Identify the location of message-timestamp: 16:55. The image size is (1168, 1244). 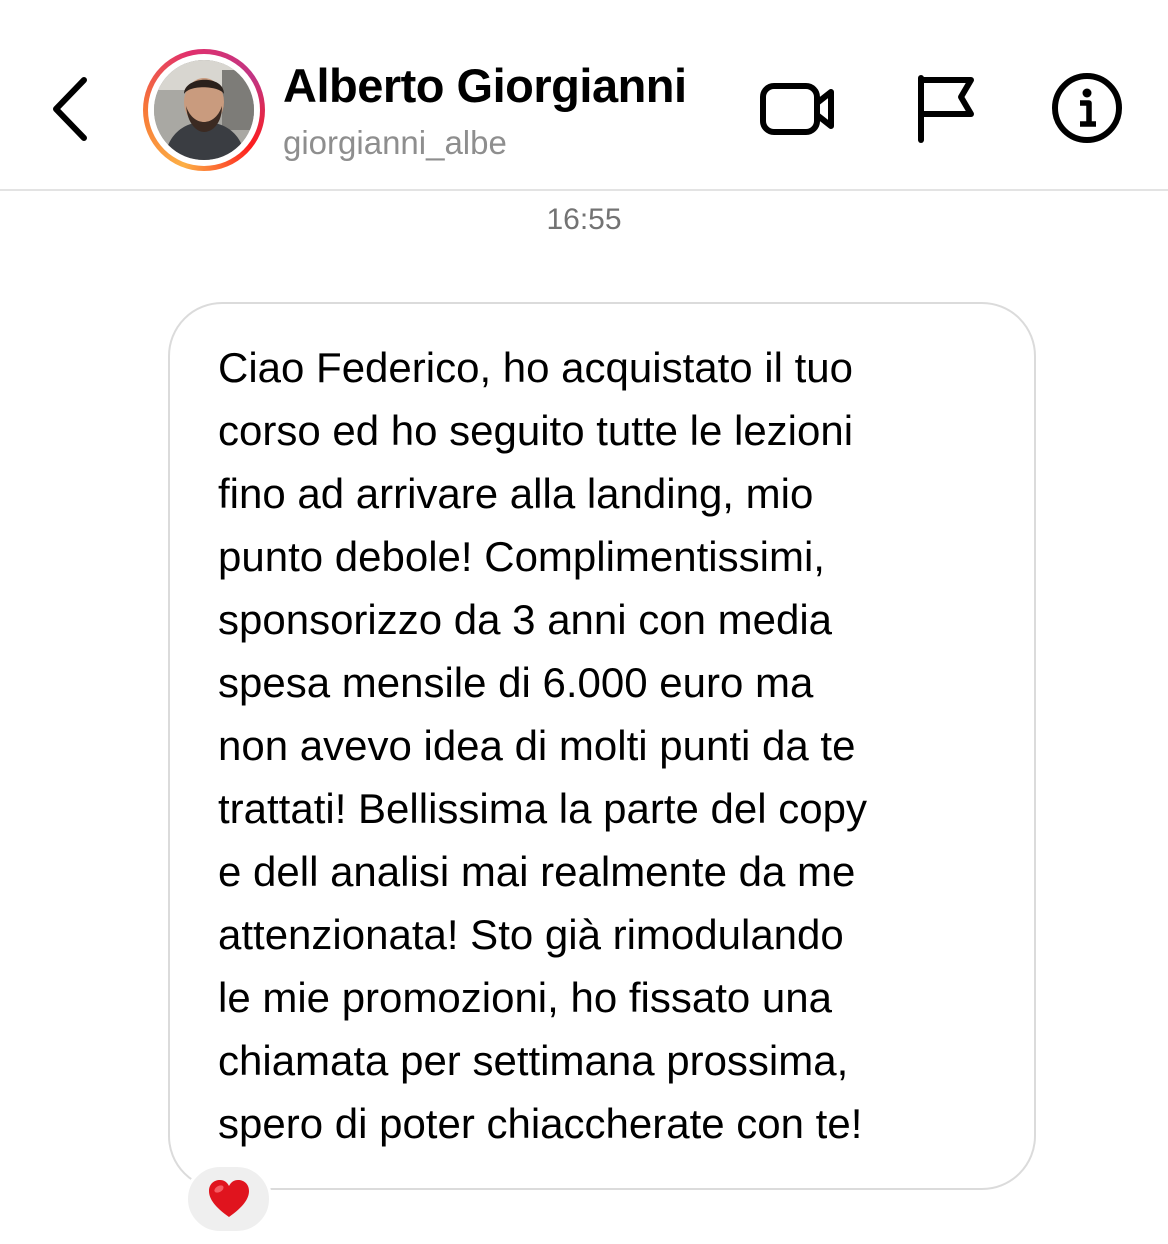
(584, 219).